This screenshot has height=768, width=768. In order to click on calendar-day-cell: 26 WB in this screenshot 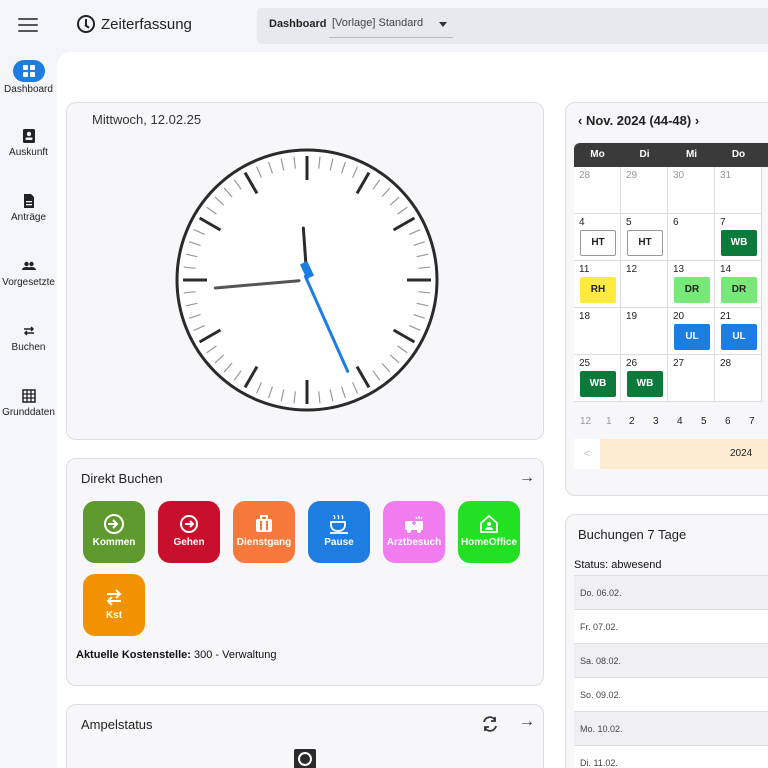, I will do `click(644, 378)`.